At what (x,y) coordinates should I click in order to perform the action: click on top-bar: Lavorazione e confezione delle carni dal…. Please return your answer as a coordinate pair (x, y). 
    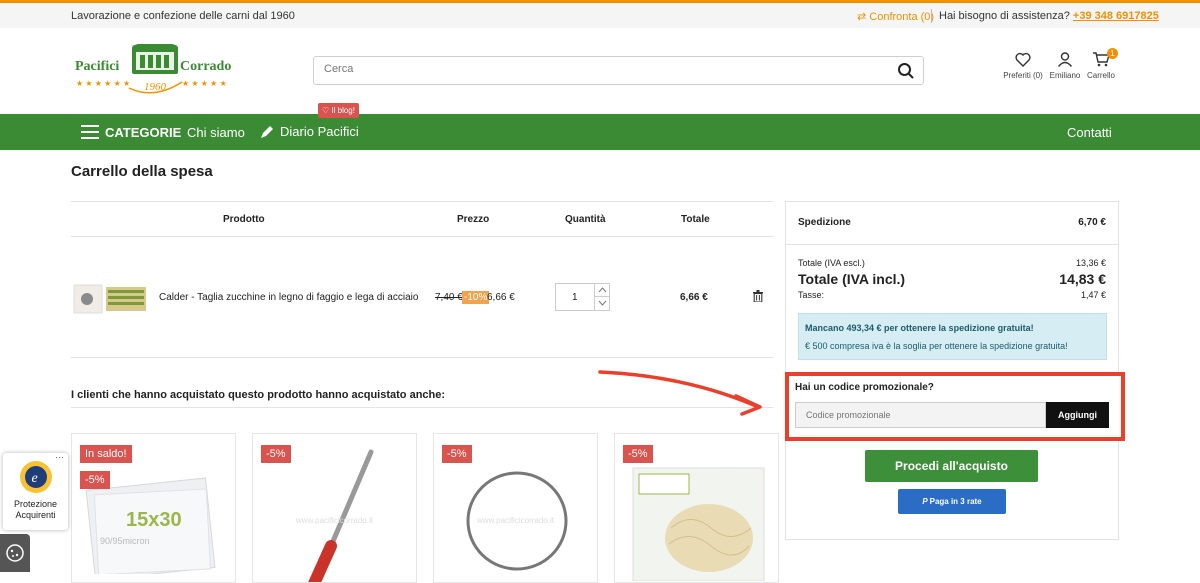
    Looking at the image, I should click on (600, 15).